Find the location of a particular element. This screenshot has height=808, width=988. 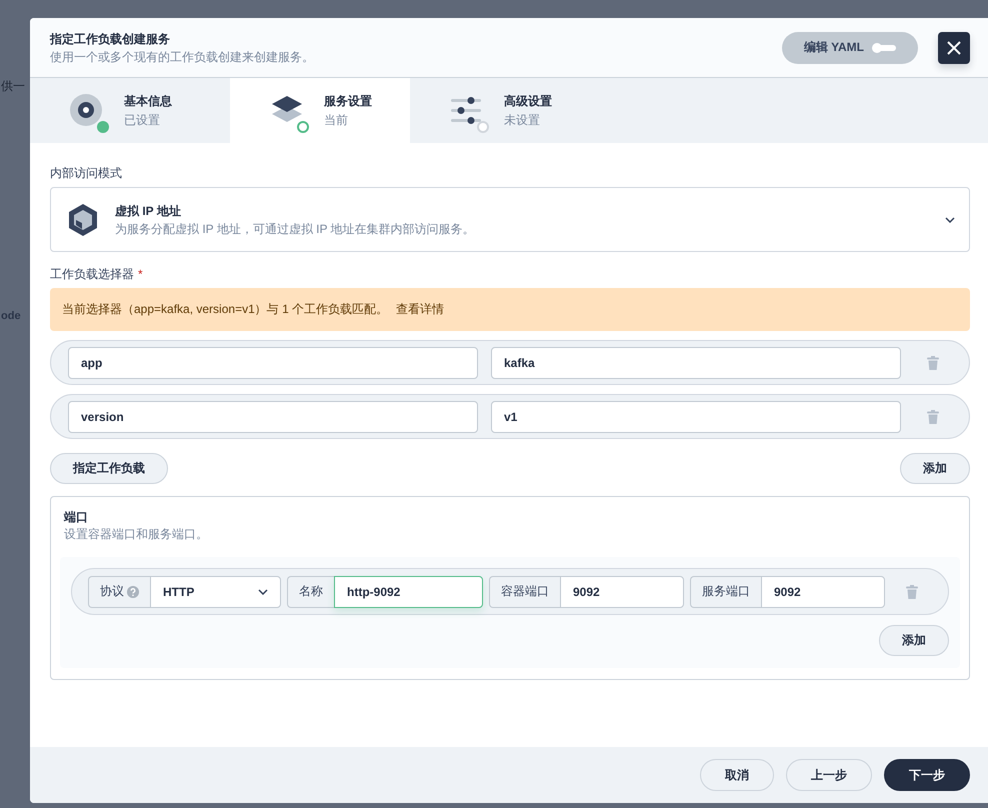

protocol-label: 协议 is located at coordinates (119, 592).